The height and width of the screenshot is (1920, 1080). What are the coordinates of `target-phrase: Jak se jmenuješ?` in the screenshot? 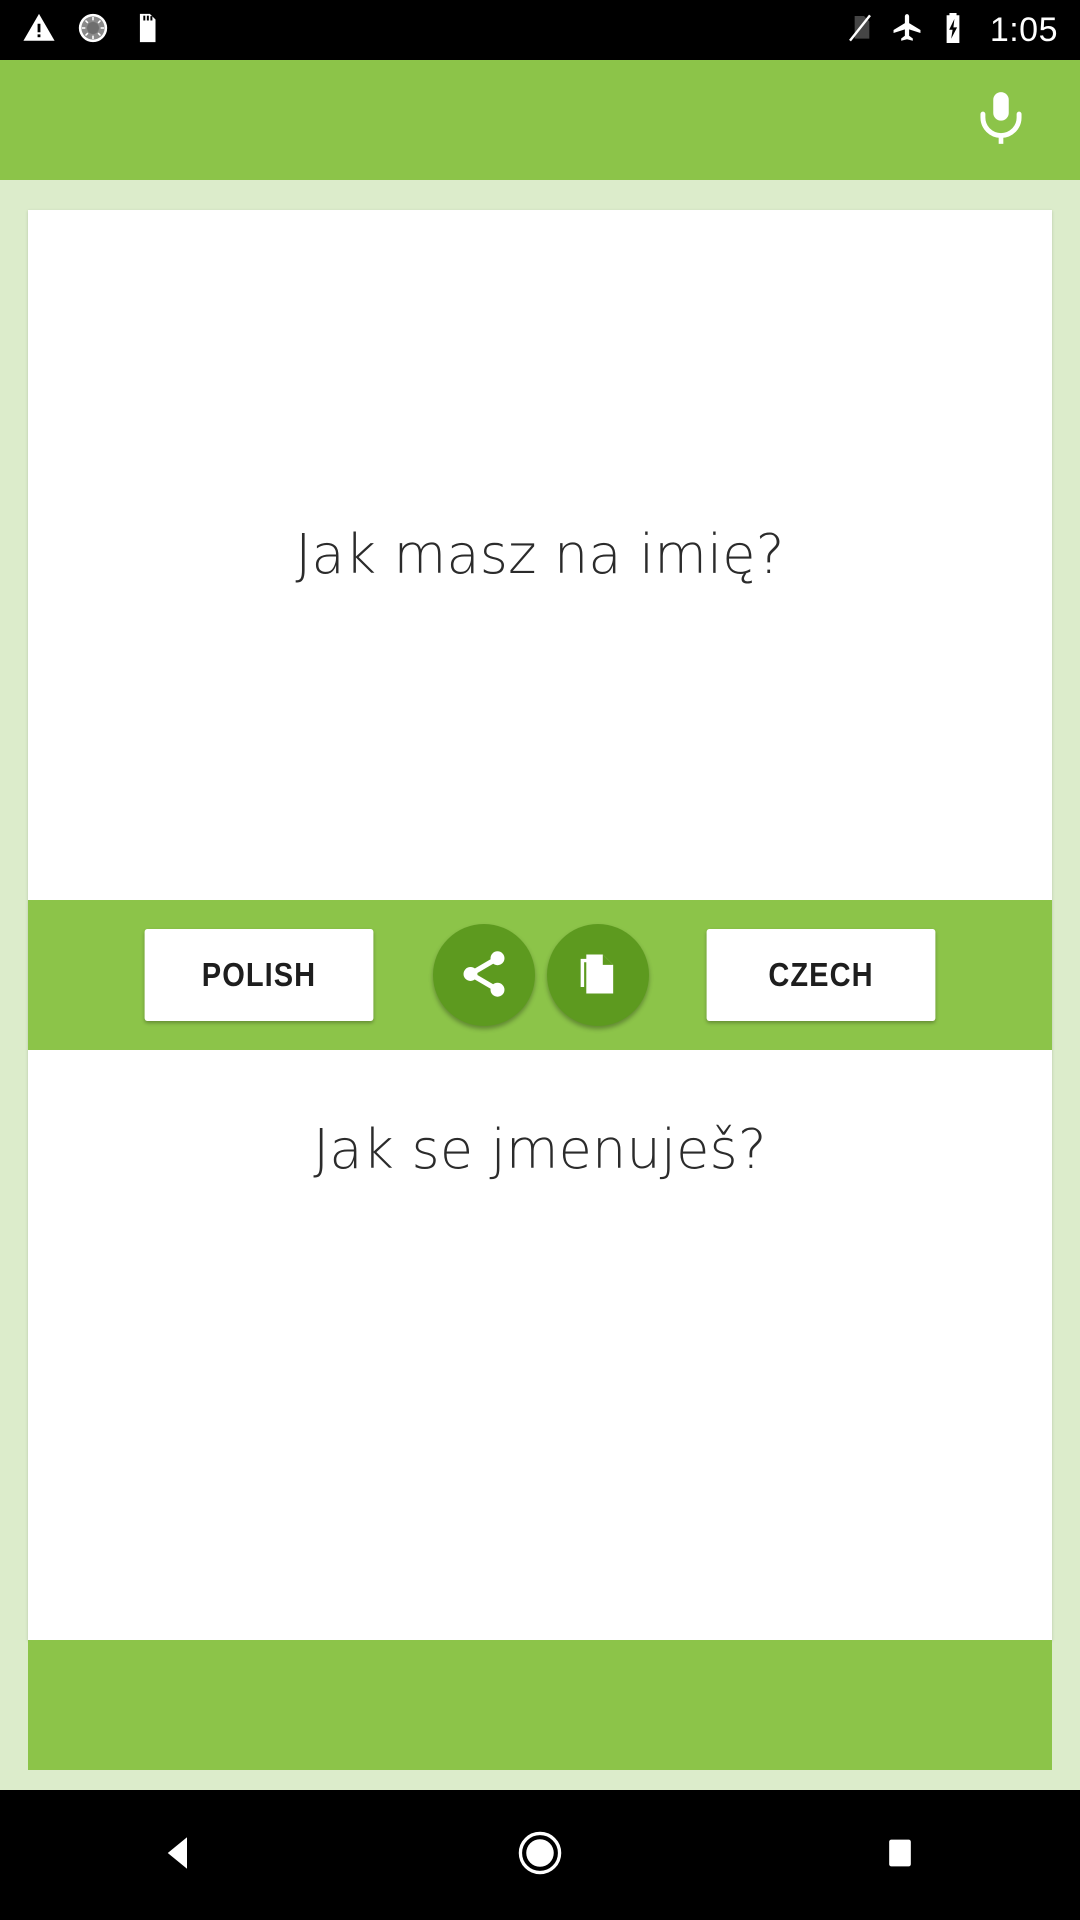 It's located at (540, 1149).